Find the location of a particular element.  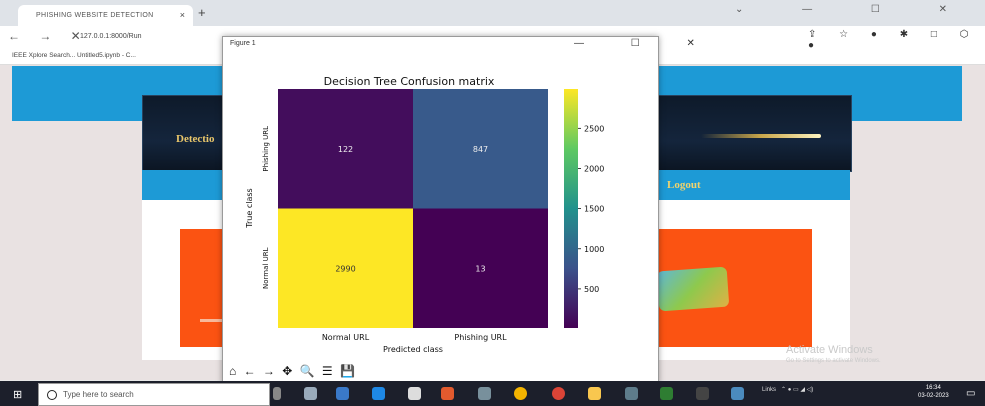

colorbar-tick-label: 2000 is located at coordinates (594, 168).